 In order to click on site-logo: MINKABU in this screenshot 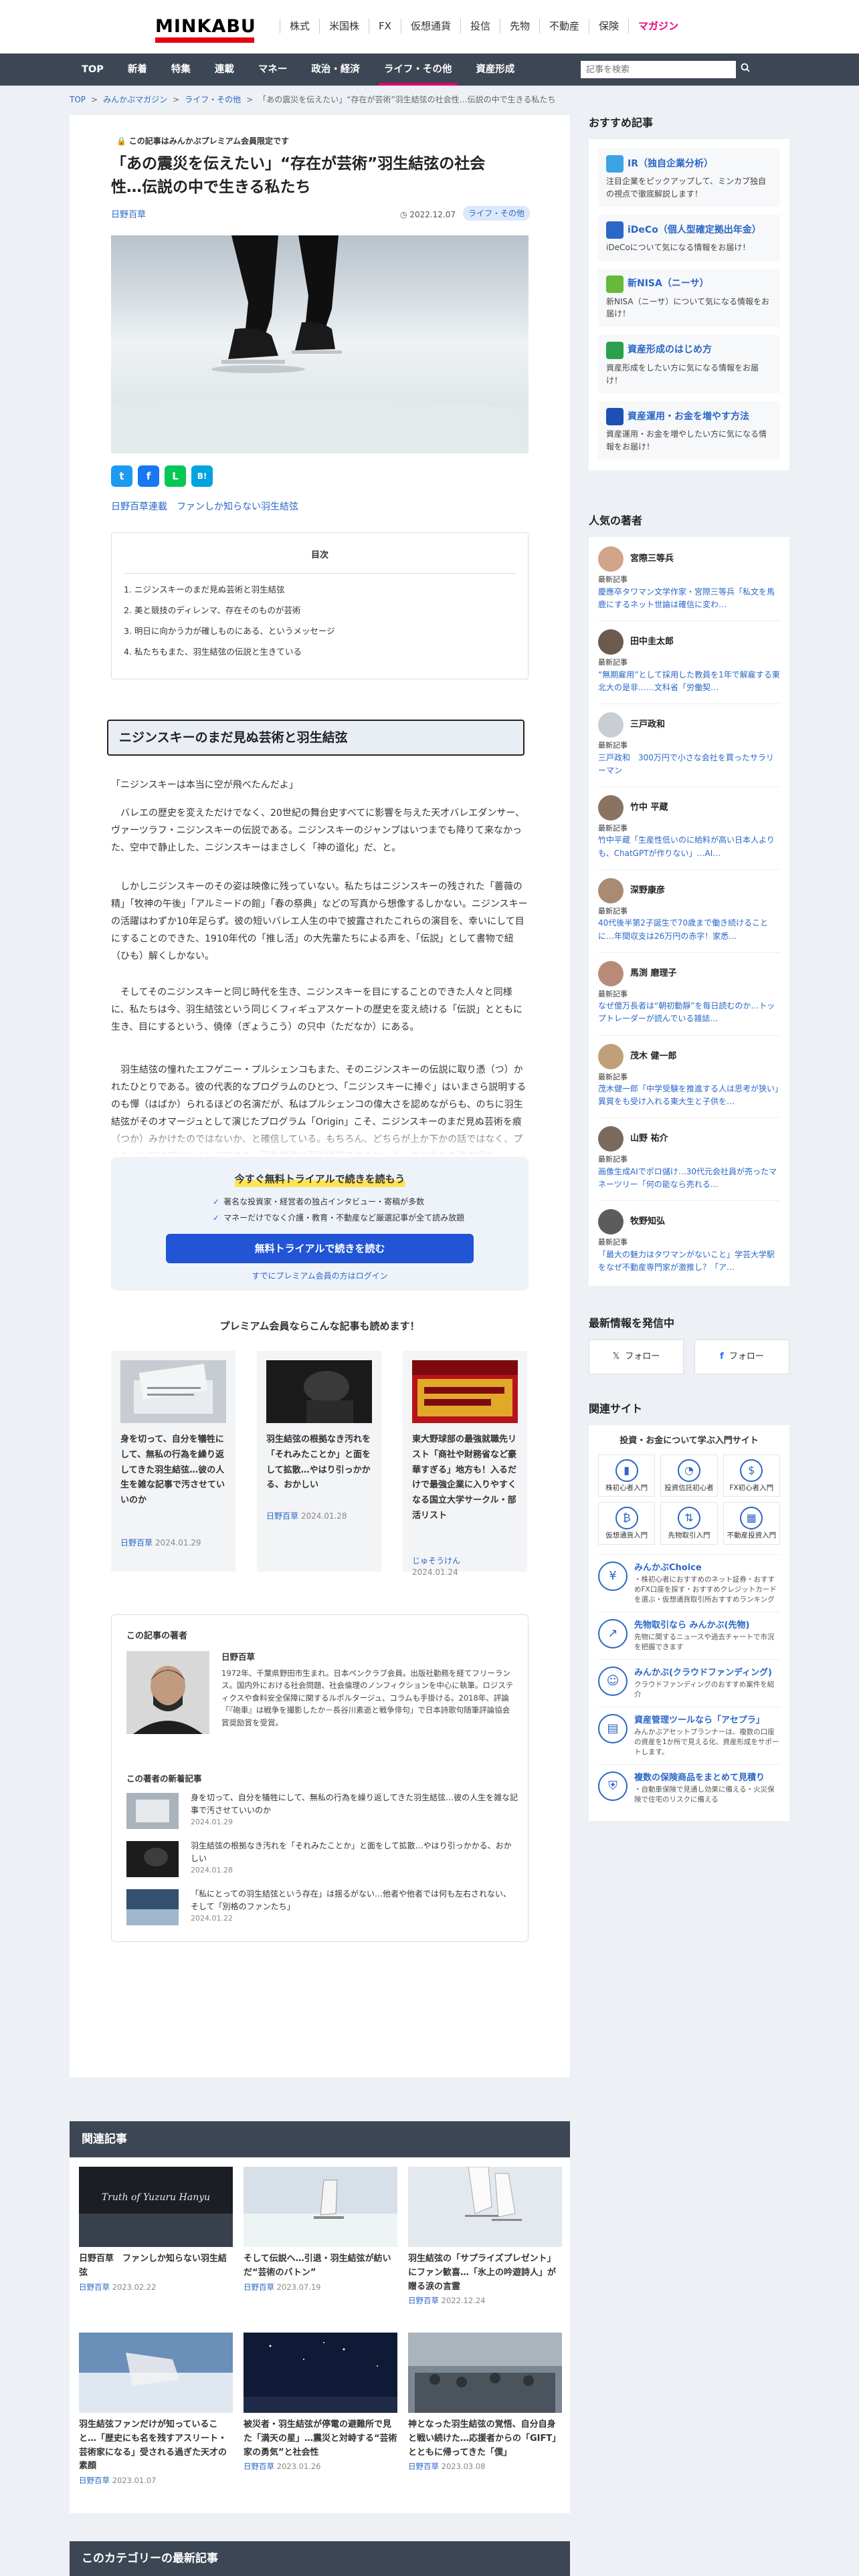, I will do `click(205, 30)`.